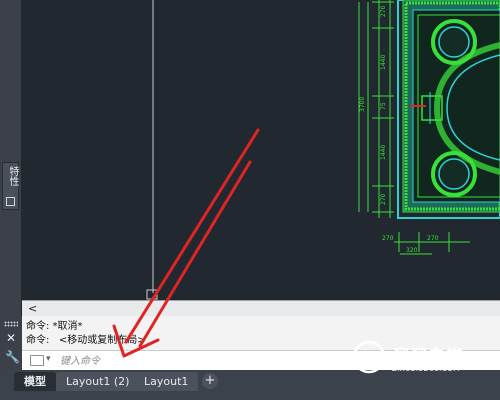 The image size is (500, 400). What do you see at coordinates (12, 357) in the screenshot?
I see `wrench-icon: 🔧` at bounding box center [12, 357].